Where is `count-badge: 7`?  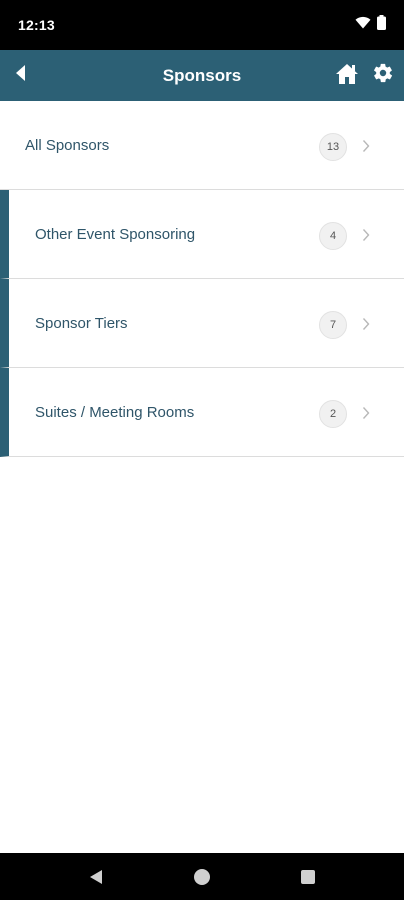
count-badge: 7 is located at coordinates (333, 325).